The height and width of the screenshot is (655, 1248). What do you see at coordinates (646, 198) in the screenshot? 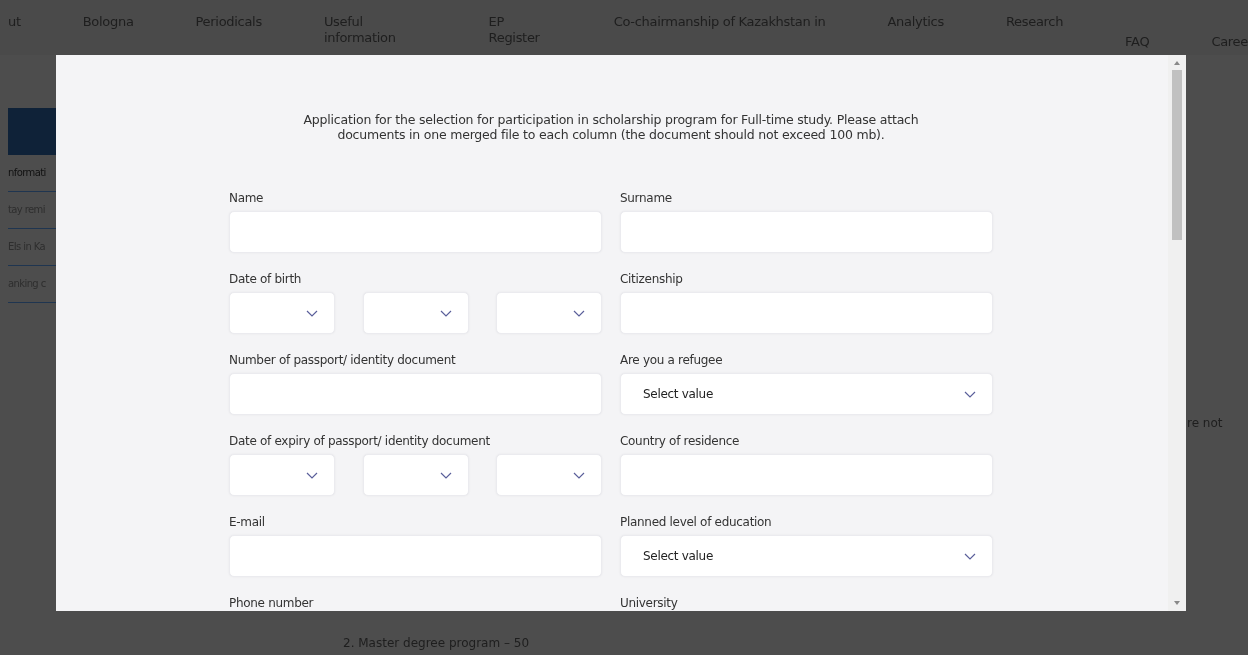
I see `field-label: Surname` at bounding box center [646, 198].